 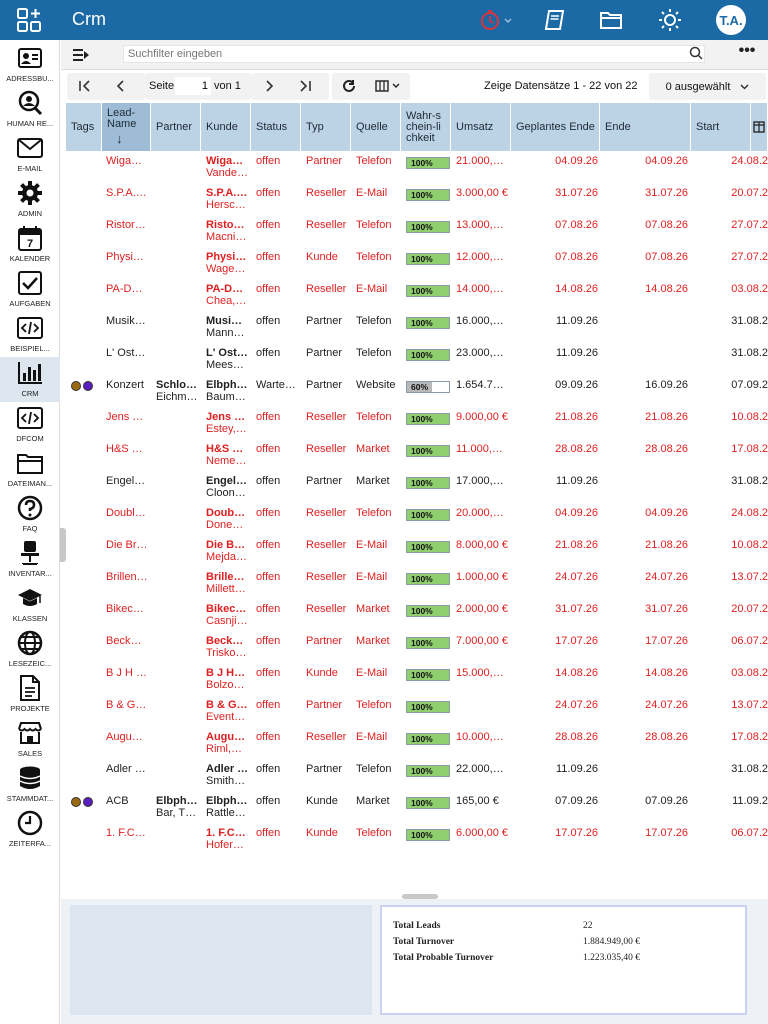 What do you see at coordinates (193, 86) in the screenshot?
I see `page-number-input` at bounding box center [193, 86].